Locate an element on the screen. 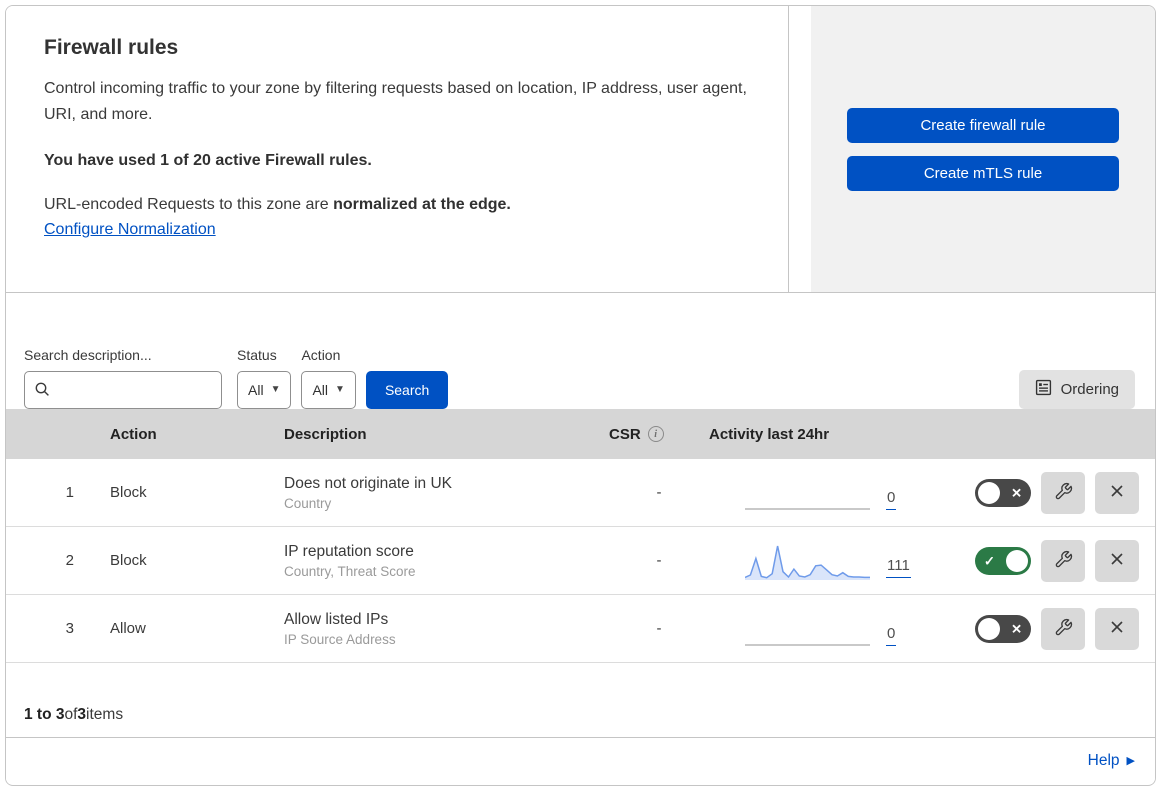 This screenshot has height=791, width=1161. ordering-button-label: Ordering is located at coordinates (1089, 389).